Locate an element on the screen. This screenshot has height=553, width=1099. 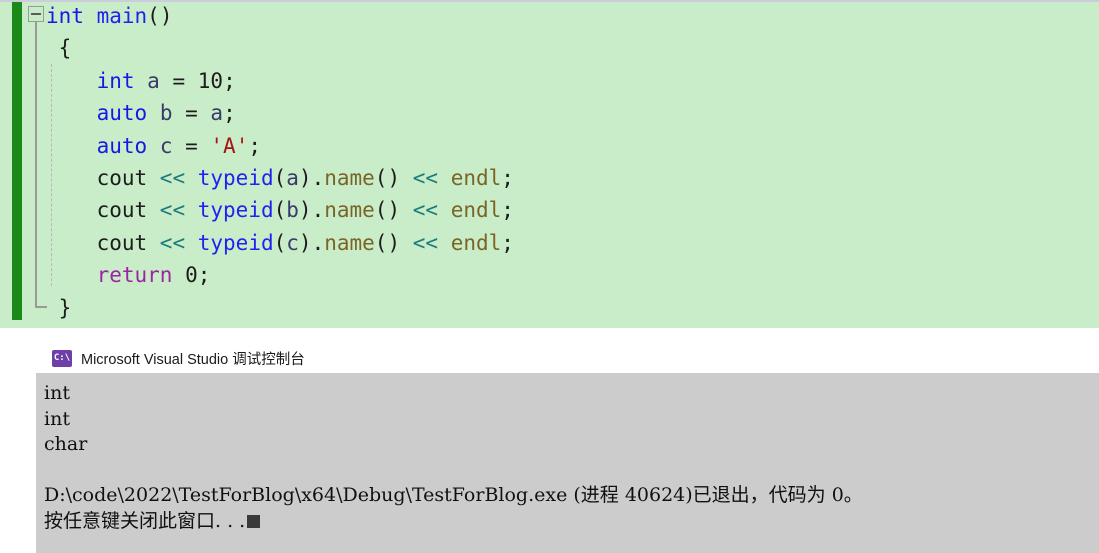
command-prompt-icon: C:\ is located at coordinates (62, 358).